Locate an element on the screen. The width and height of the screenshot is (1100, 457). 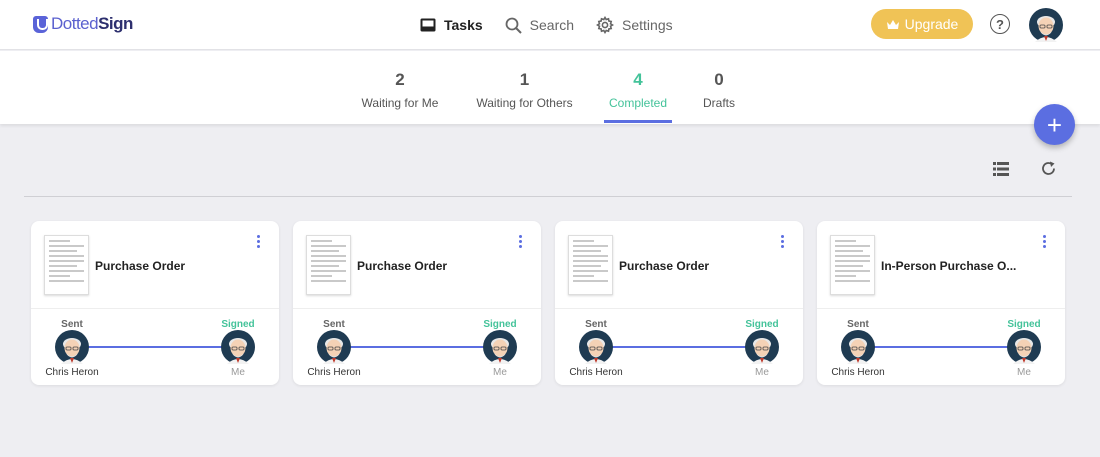
help-icon: ? is located at coordinates (1000, 24).